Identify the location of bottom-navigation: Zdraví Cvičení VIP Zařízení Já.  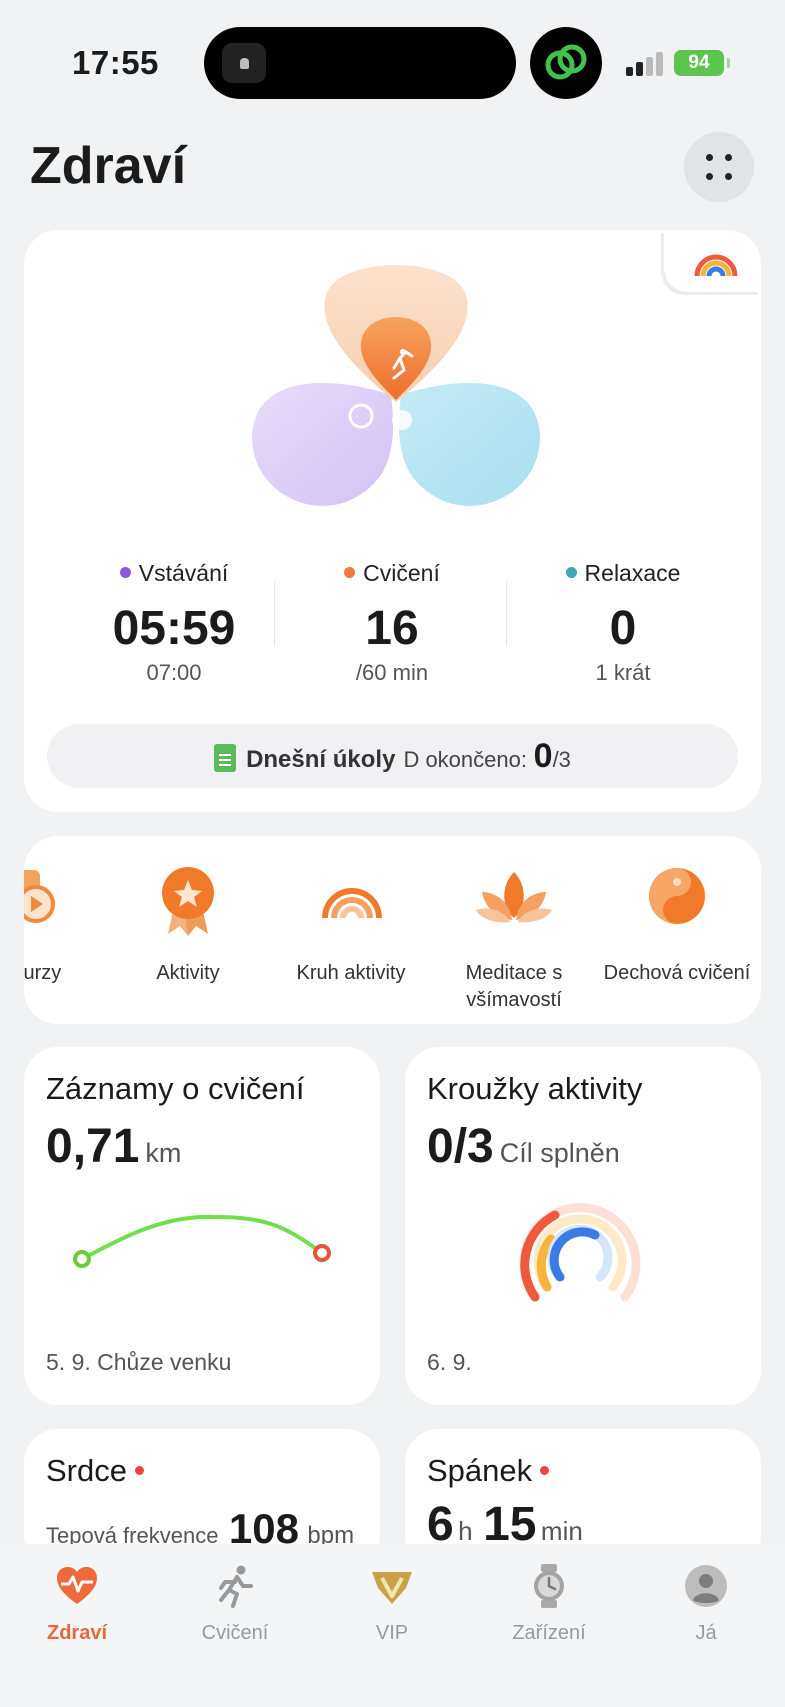
(392, 1625).